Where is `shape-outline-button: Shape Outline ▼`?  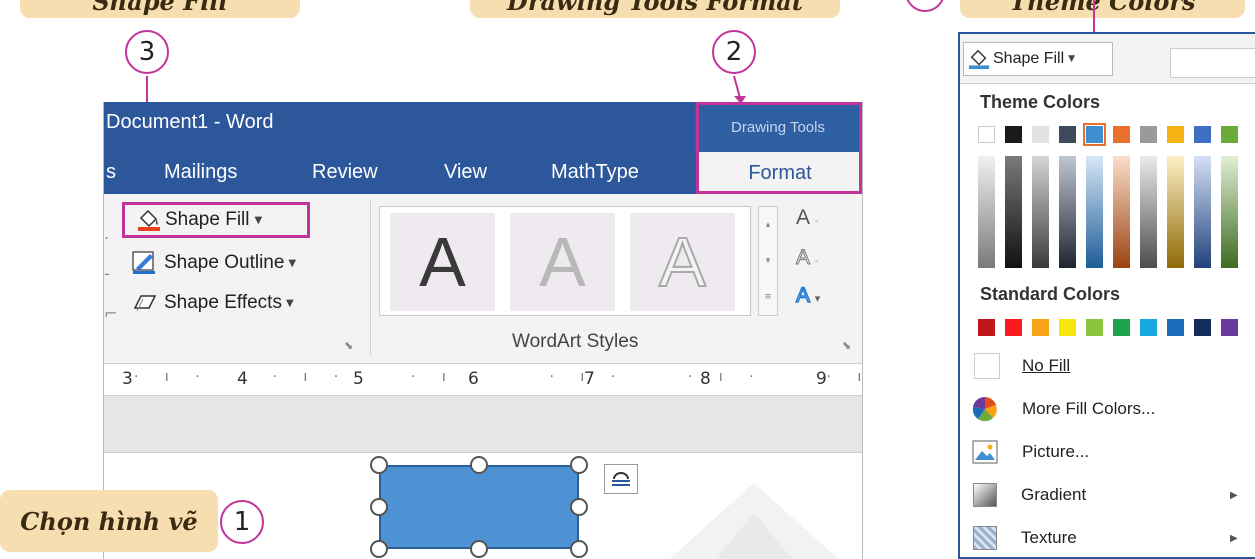 shape-outline-button: Shape Outline ▼ is located at coordinates (252, 263).